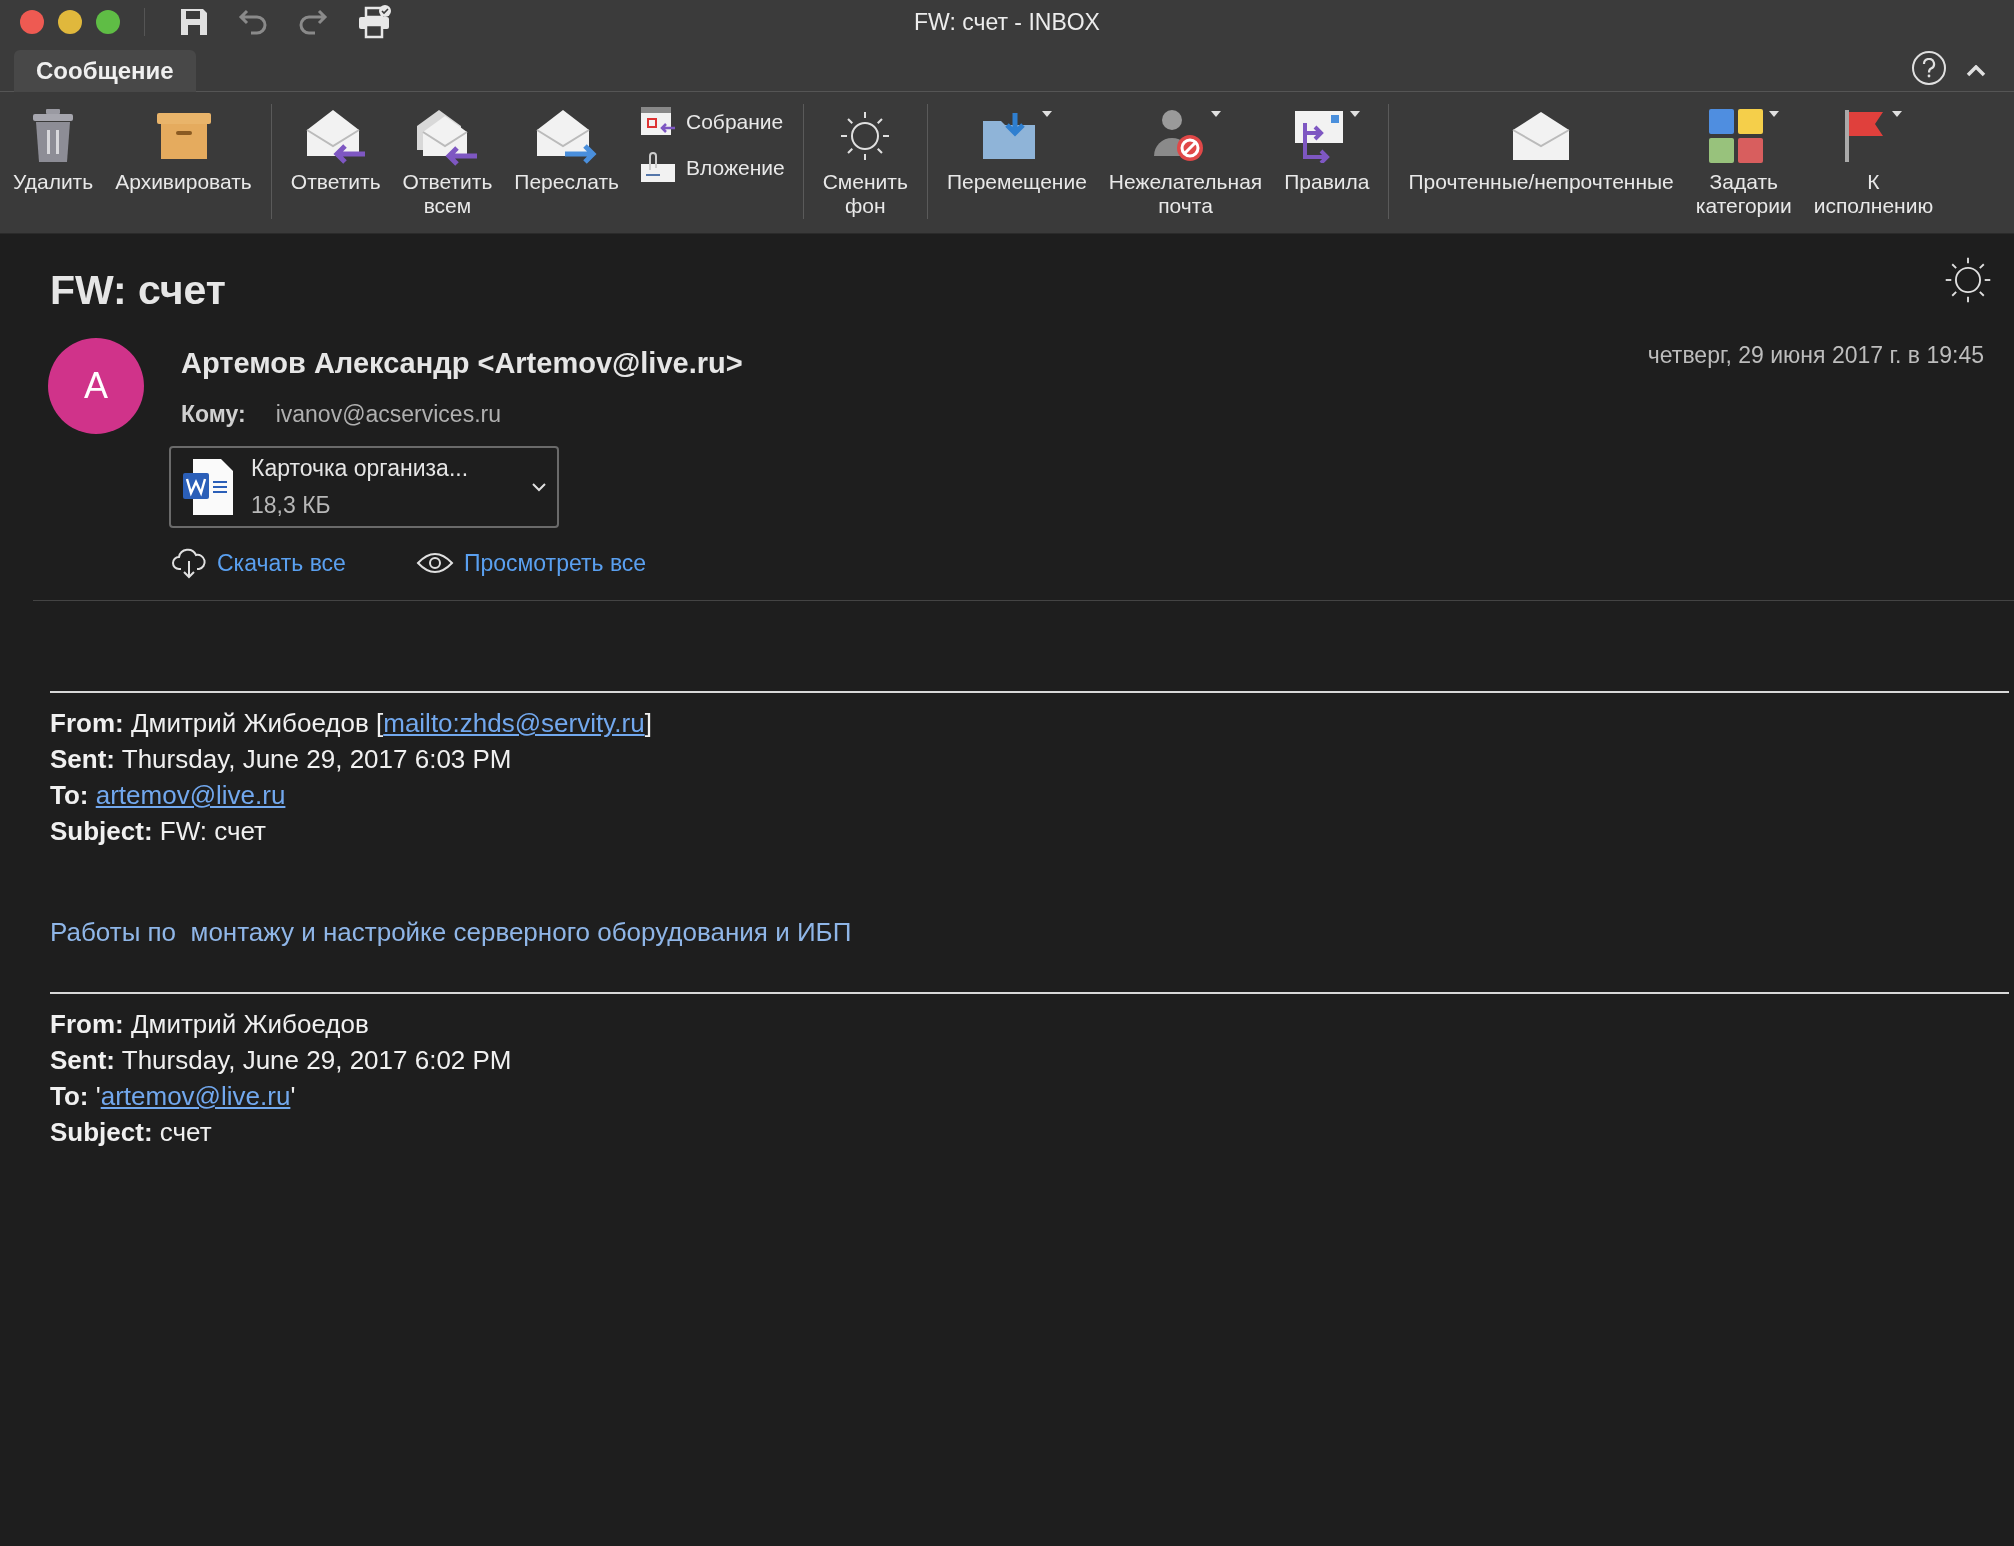 This screenshot has width=2014, height=1546. Describe the element at coordinates (1016, 167) in the screenshot. I see `ribbon-button: Перемещение` at that location.